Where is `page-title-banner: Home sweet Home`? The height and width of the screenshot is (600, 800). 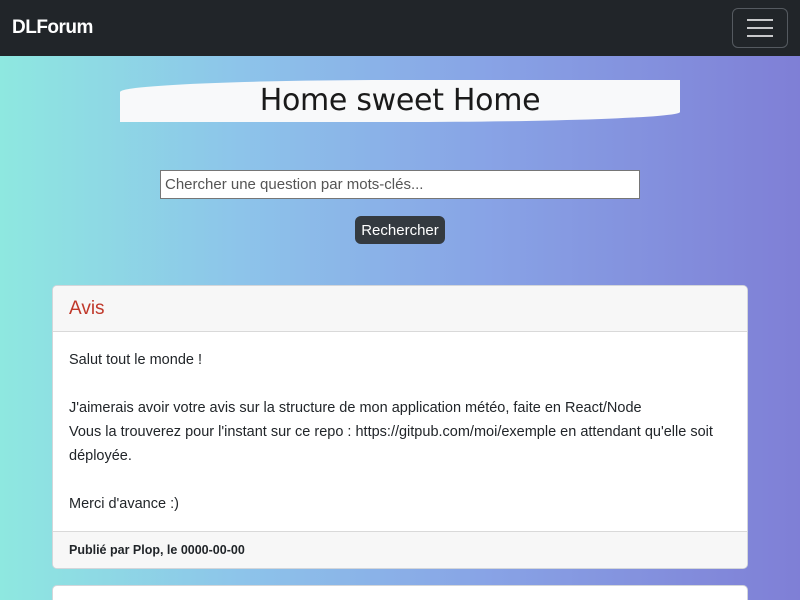 page-title-banner: Home sweet Home is located at coordinates (400, 101).